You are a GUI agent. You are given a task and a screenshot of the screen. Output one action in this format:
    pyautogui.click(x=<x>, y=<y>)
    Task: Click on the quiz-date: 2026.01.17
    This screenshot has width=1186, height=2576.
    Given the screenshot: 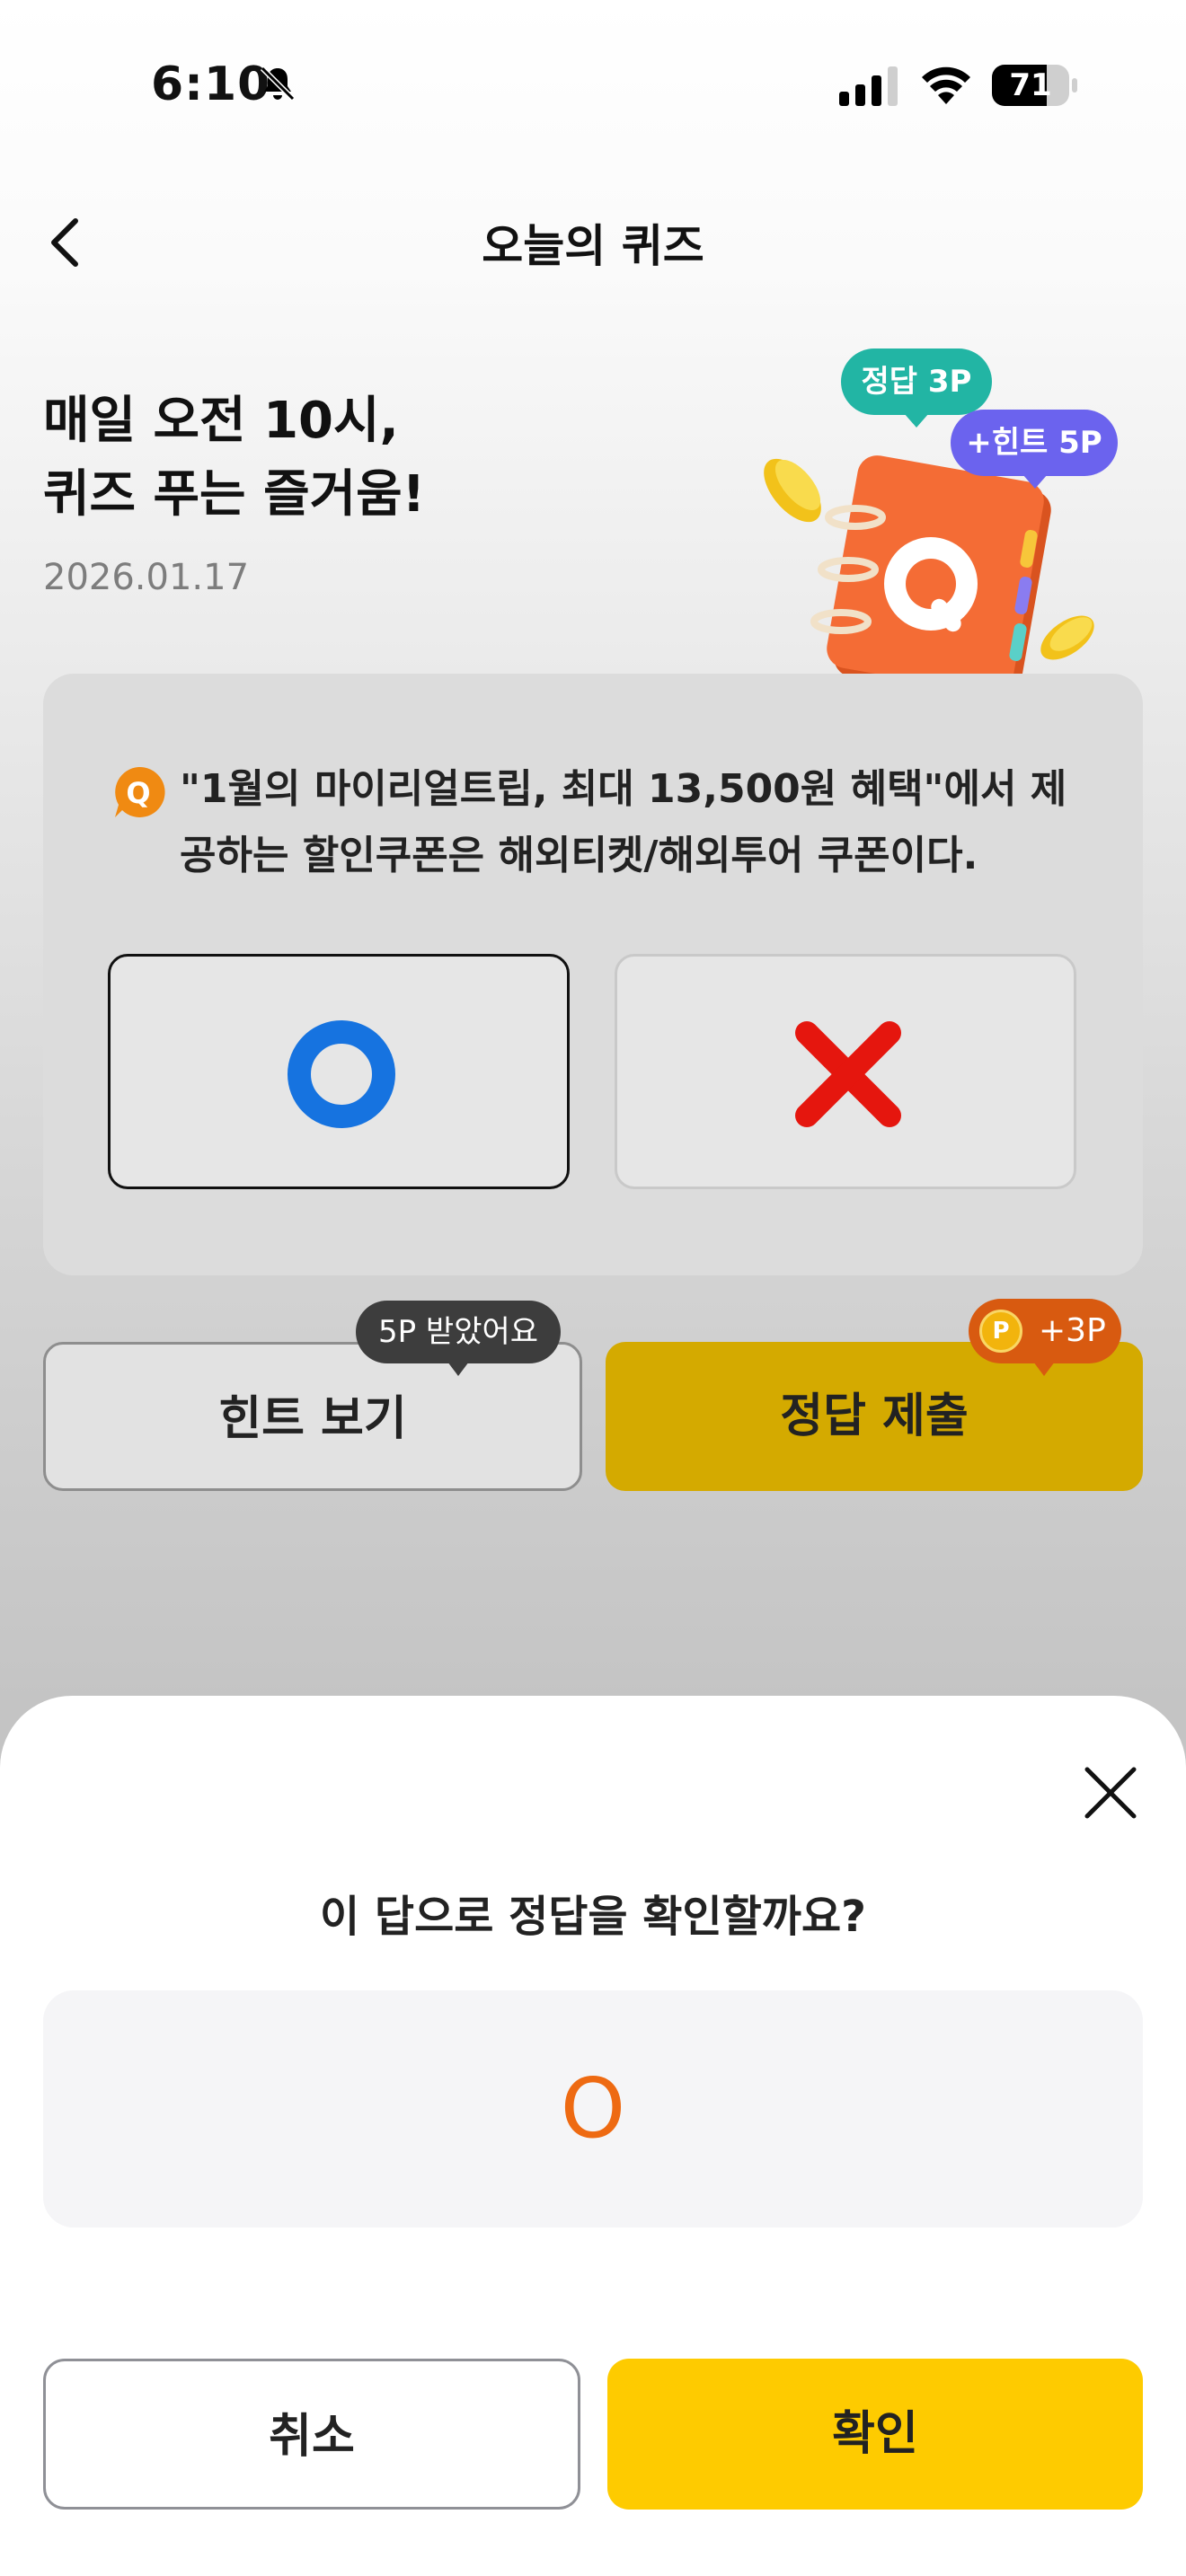 What is the action you would take?
    pyautogui.click(x=146, y=577)
    